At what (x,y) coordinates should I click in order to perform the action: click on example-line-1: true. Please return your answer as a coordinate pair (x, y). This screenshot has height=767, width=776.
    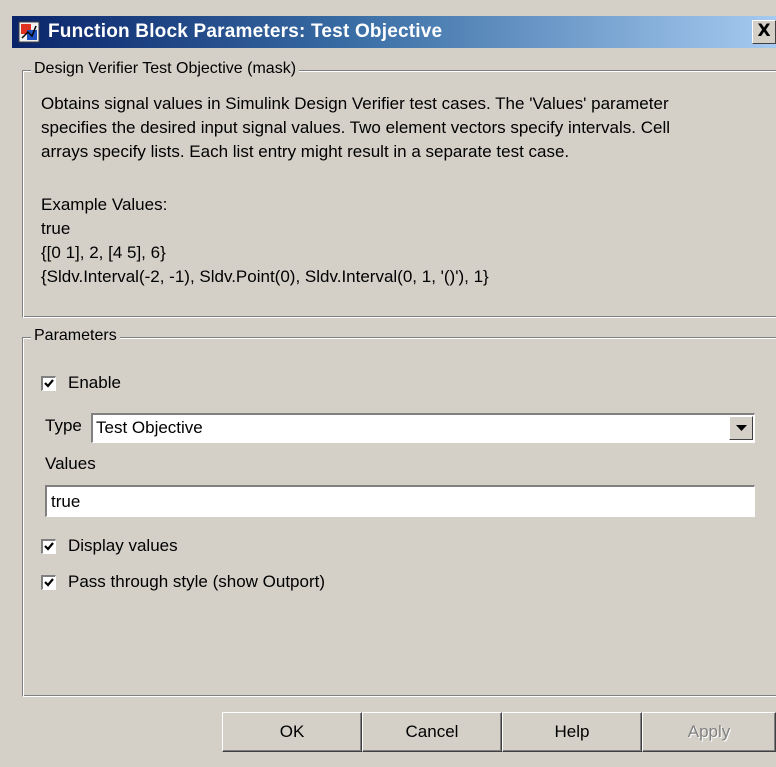
    Looking at the image, I should click on (56, 228).